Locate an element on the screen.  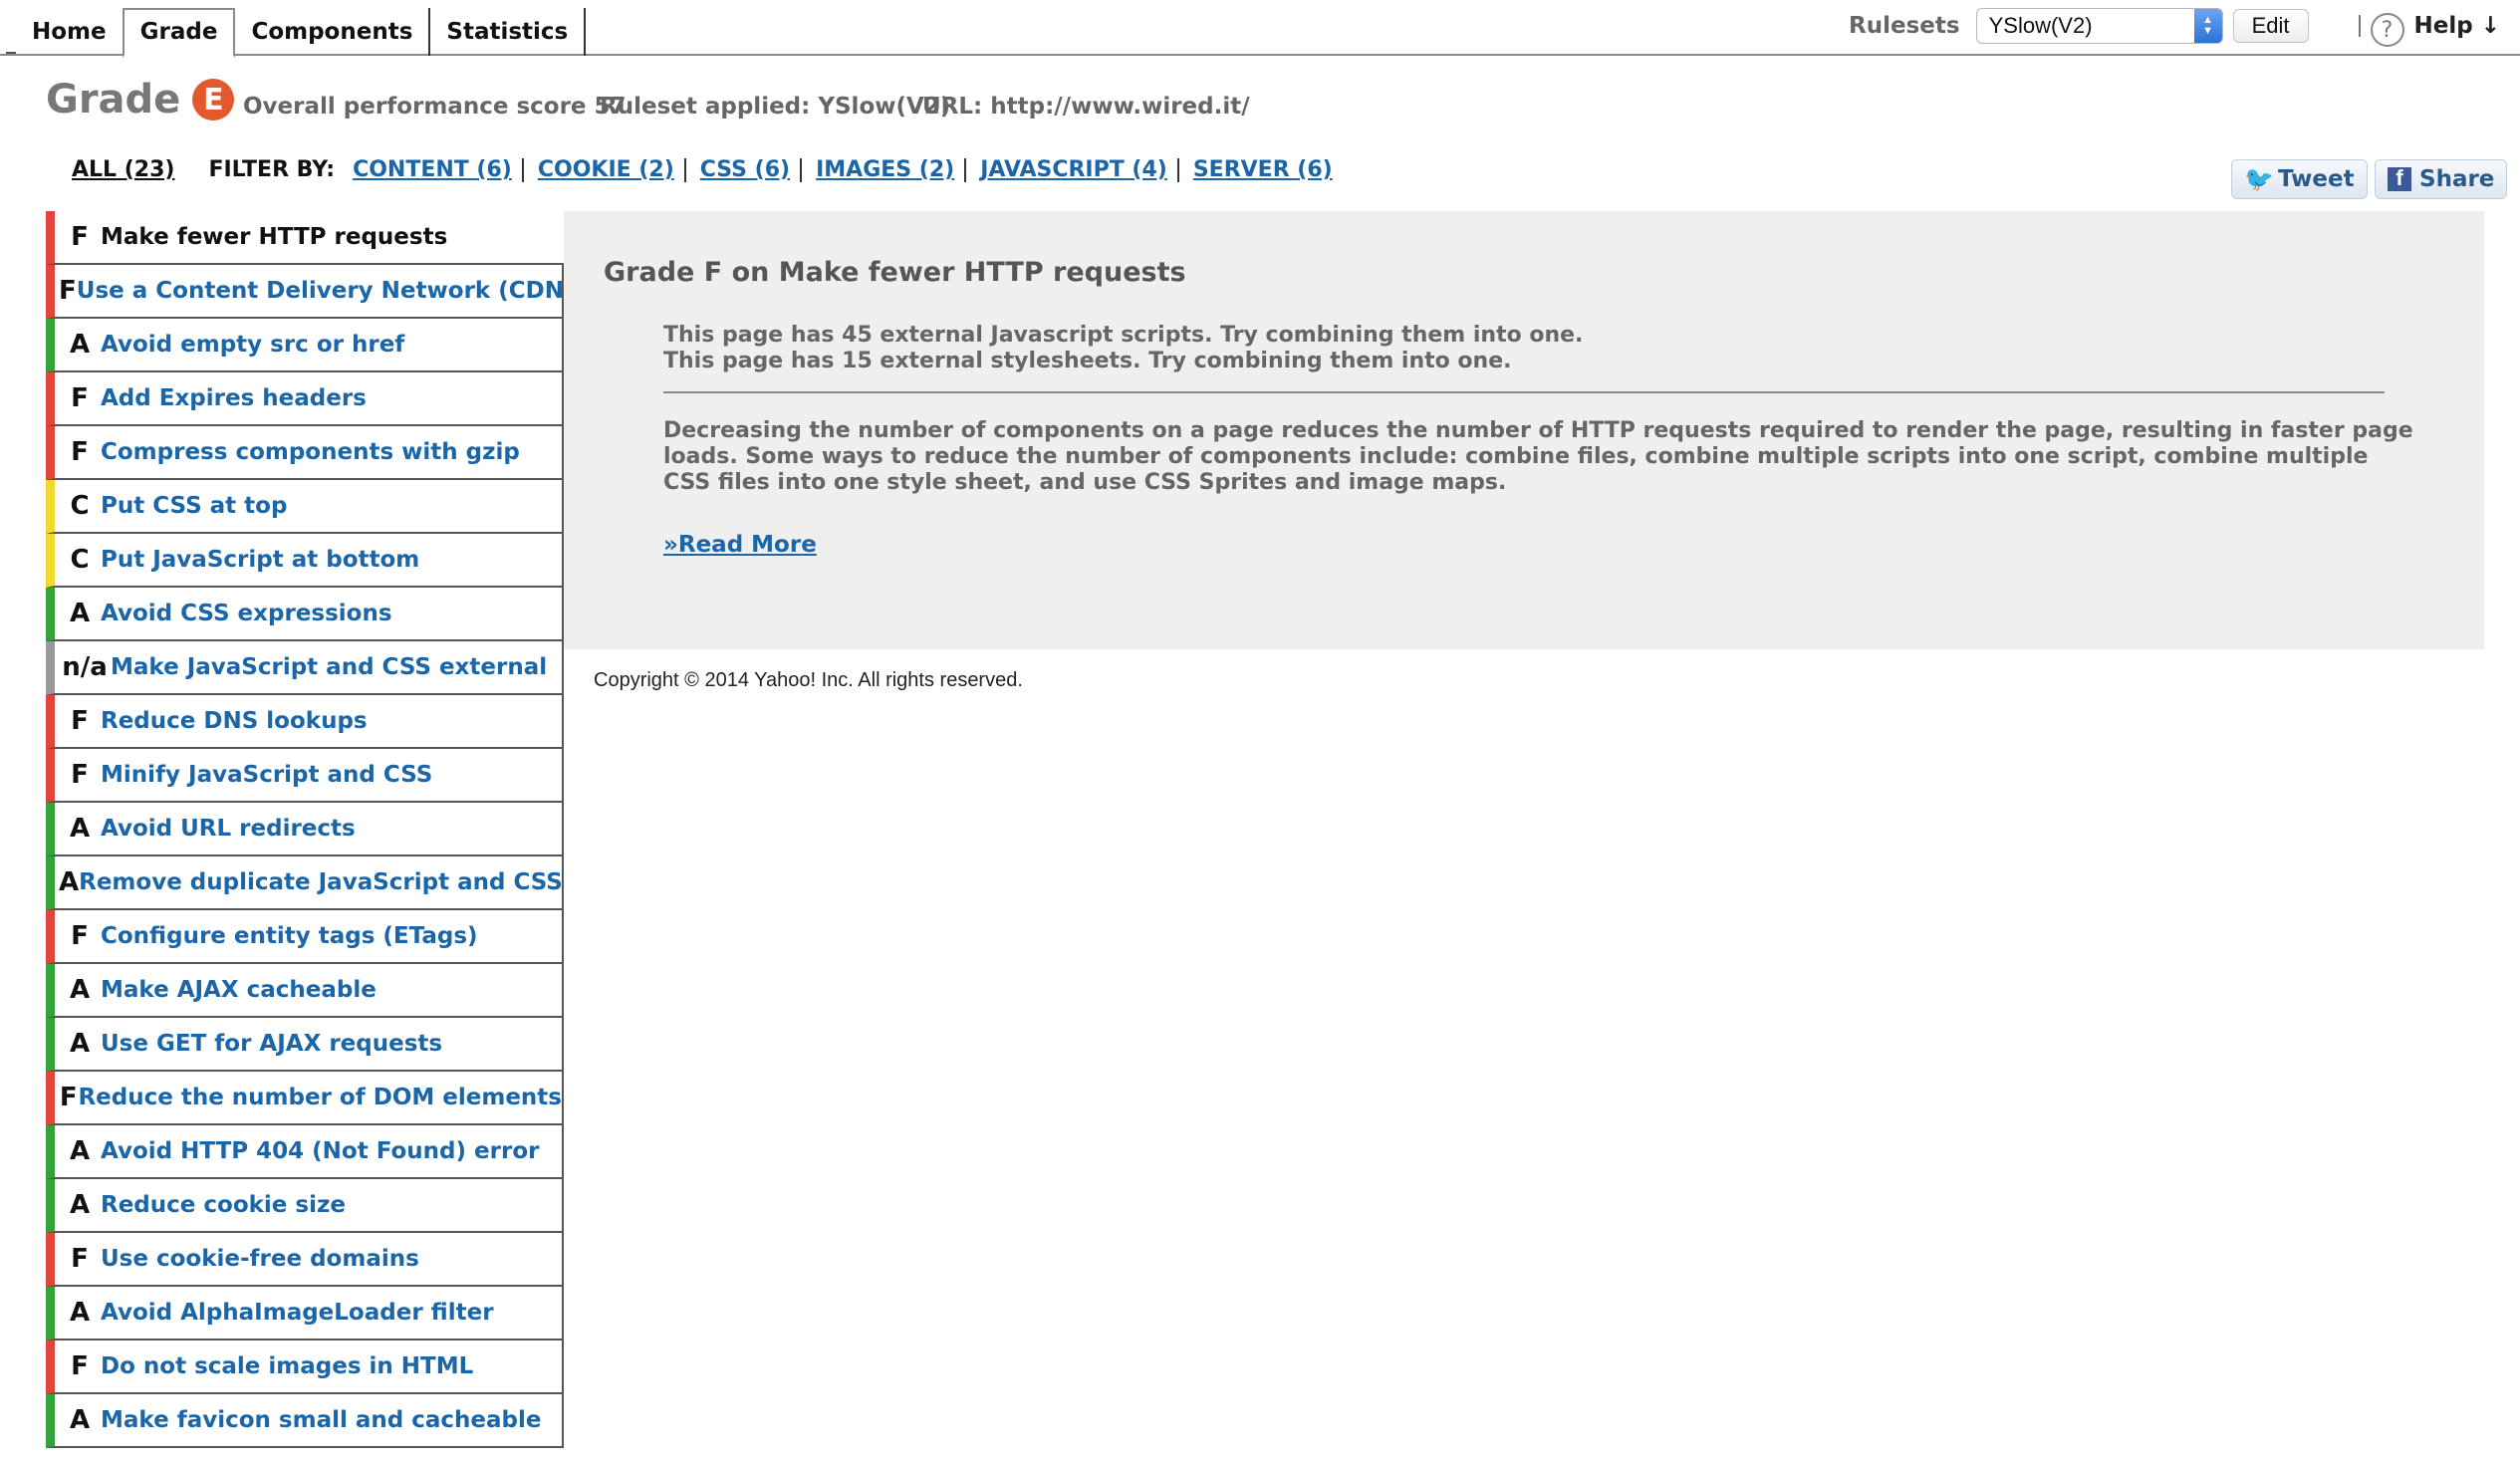
rule-name: Use cookie-free domains is located at coordinates (260, 1259).